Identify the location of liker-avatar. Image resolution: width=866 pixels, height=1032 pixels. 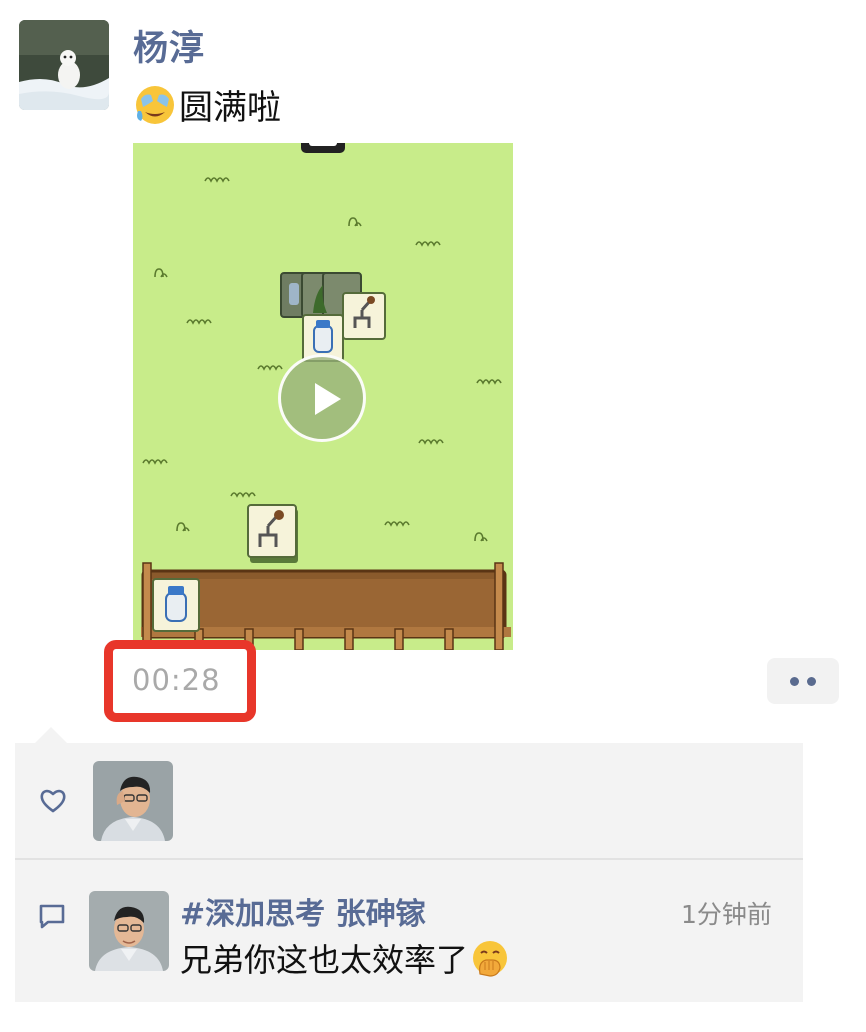
(133, 801).